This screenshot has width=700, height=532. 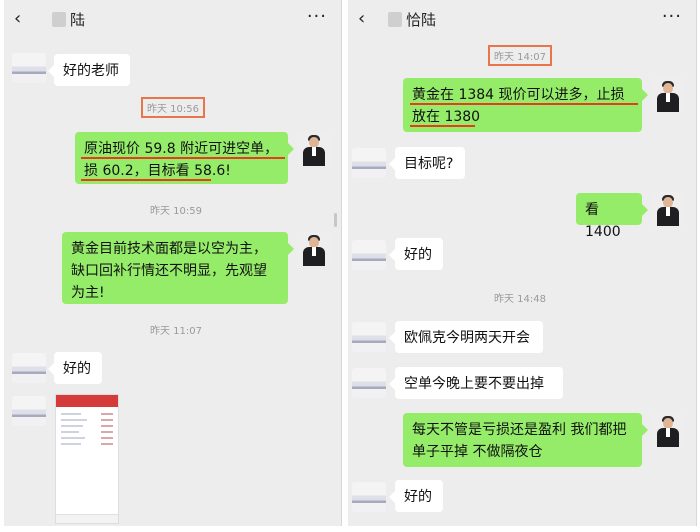 I want to click on message-bubble-incoming: 空单今晚上要不要出掉, so click(x=476, y=383).